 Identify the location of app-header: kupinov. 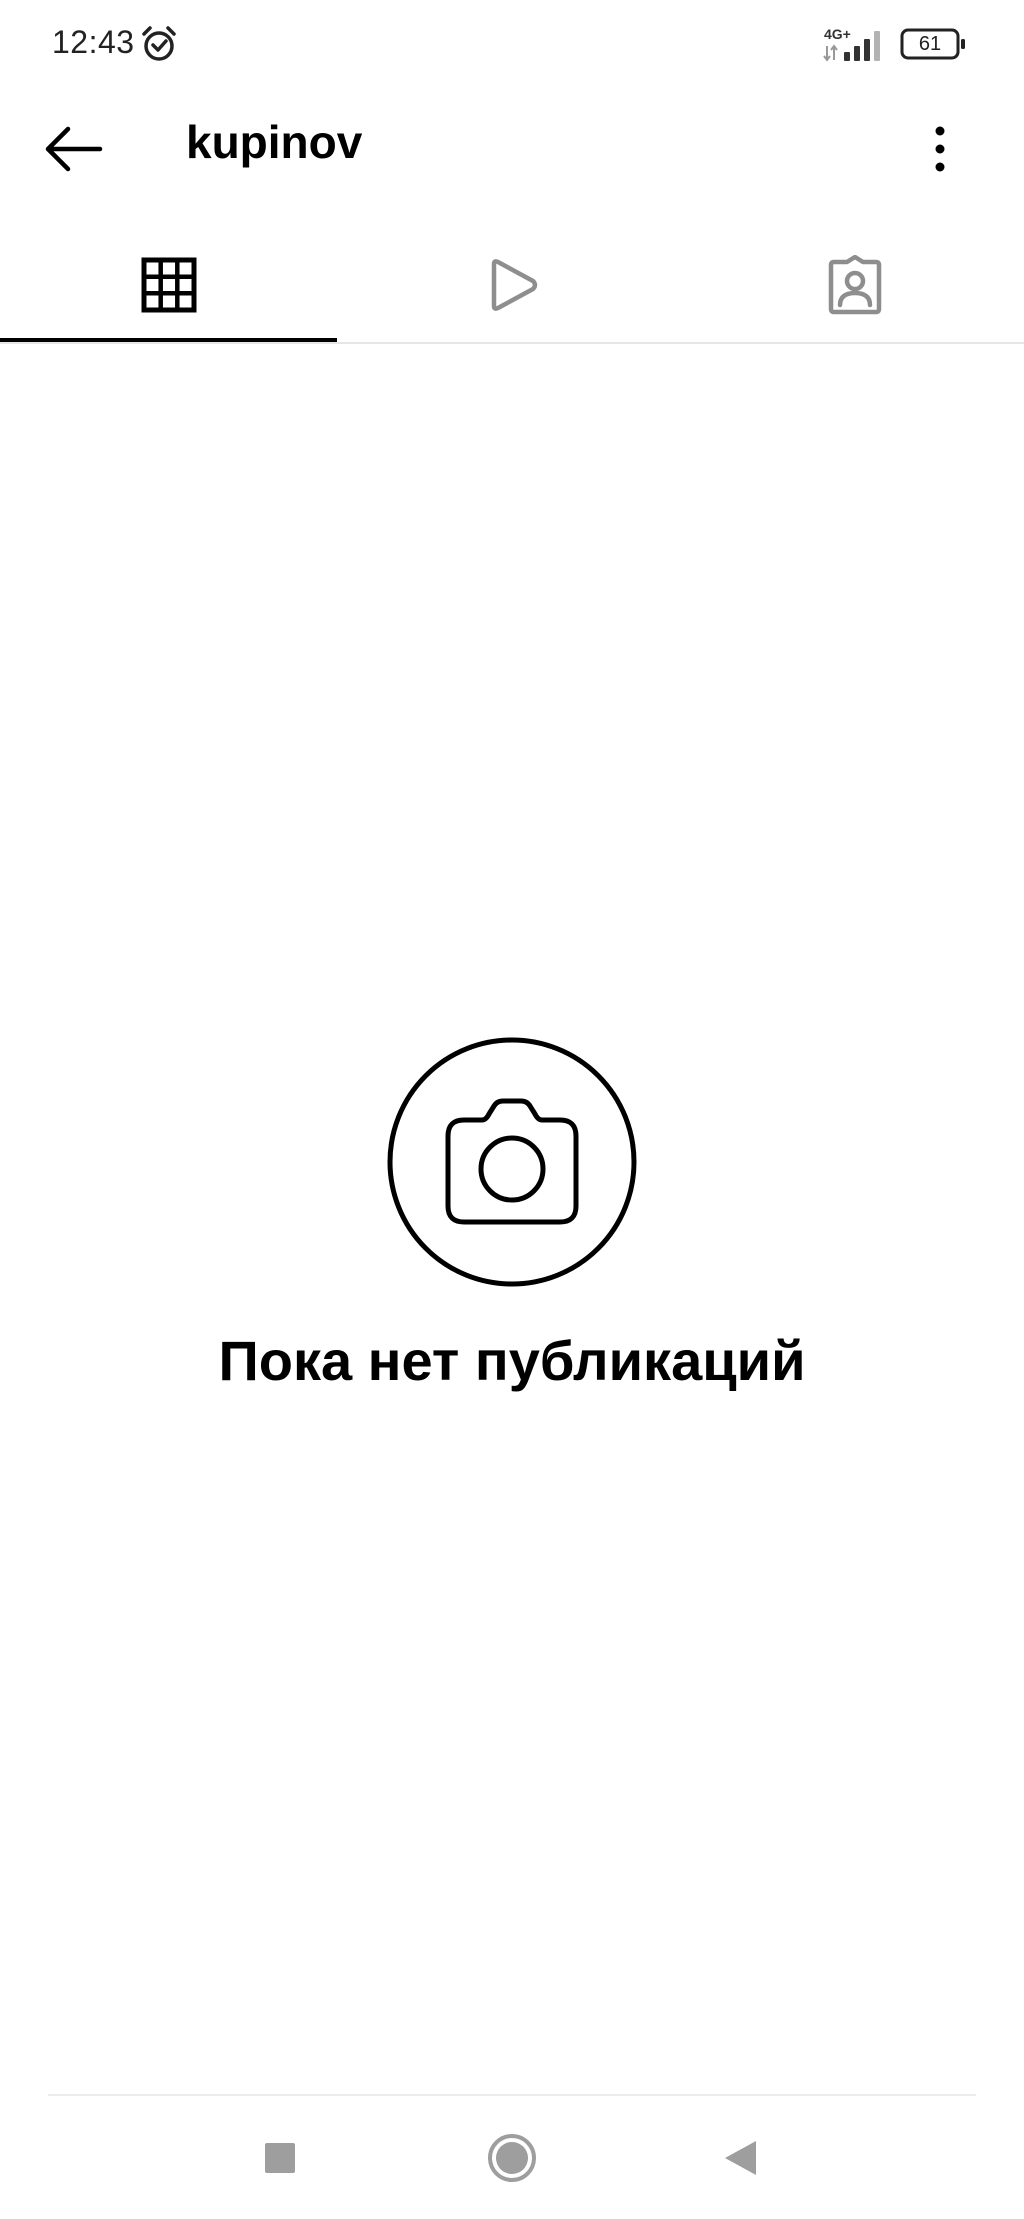
(512, 148).